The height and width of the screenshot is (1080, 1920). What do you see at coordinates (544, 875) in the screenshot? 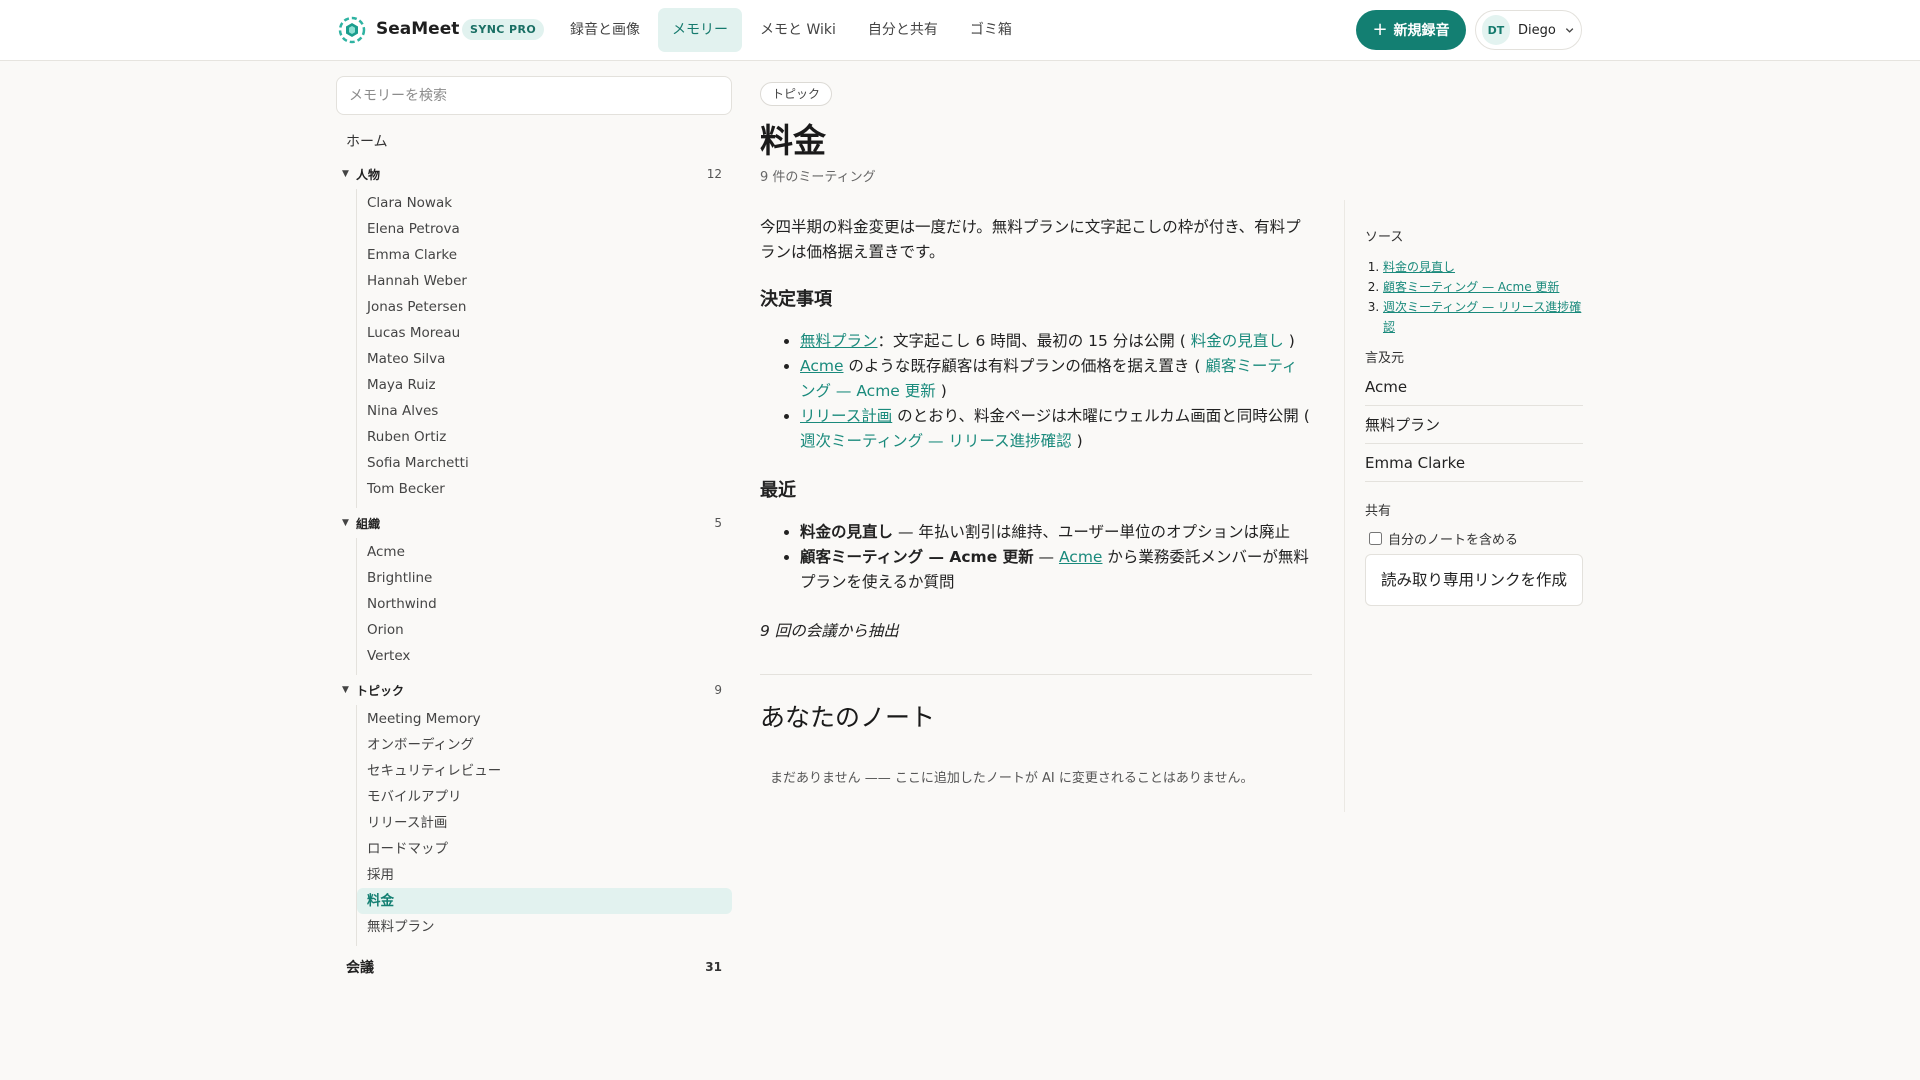
I see `sidebar-item-topic: 採用` at bounding box center [544, 875].